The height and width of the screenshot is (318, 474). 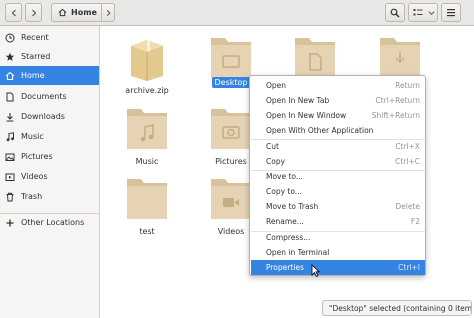 What do you see at coordinates (44, 96) in the screenshot?
I see `sidebar-item-label: Documents` at bounding box center [44, 96].